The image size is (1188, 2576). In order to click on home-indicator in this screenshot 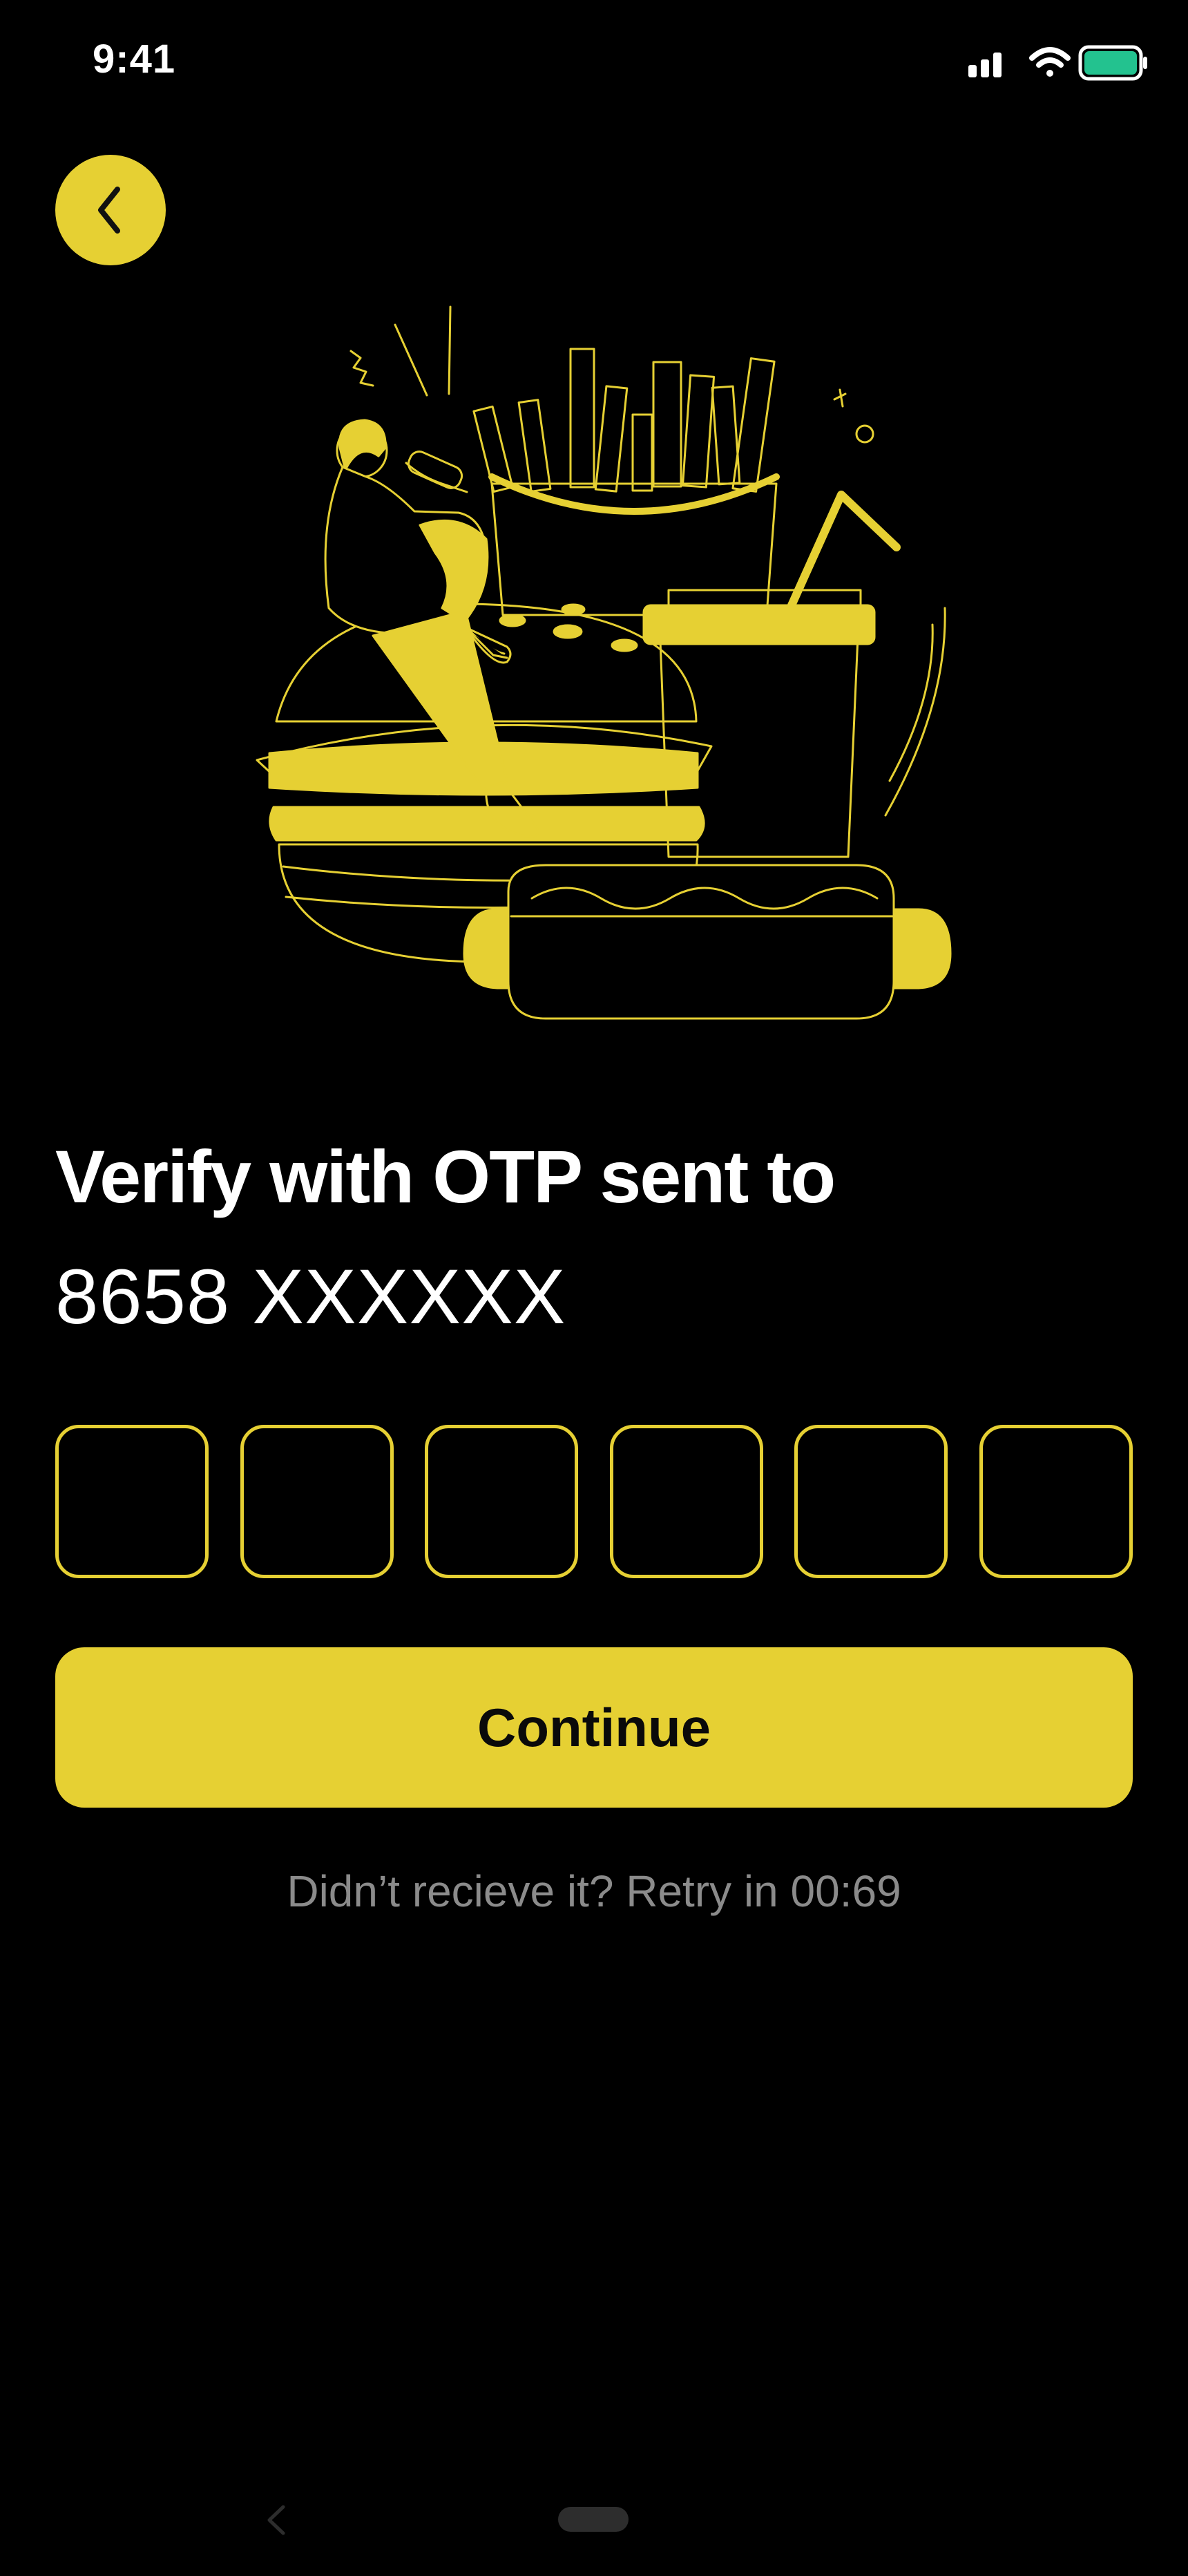, I will do `click(593, 2519)`.